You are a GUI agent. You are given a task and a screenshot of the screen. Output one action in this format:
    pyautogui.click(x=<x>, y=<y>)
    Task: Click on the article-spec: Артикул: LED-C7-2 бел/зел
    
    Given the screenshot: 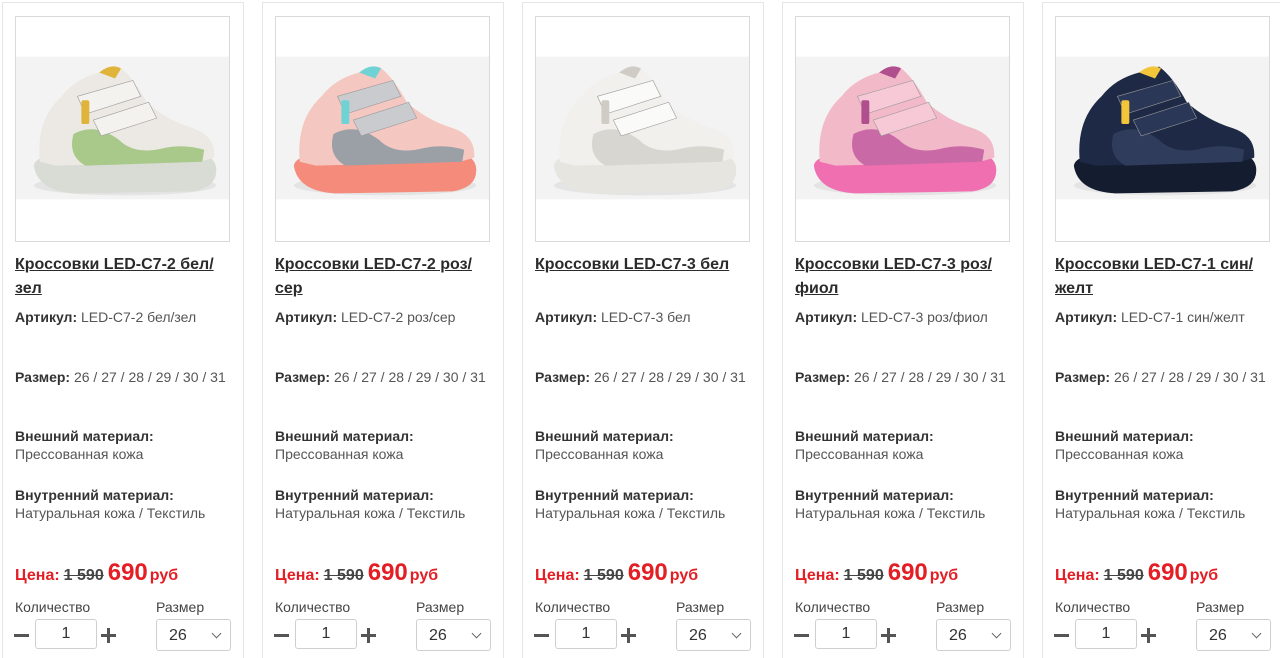 What is the action you would take?
    pyautogui.click(x=126, y=317)
    